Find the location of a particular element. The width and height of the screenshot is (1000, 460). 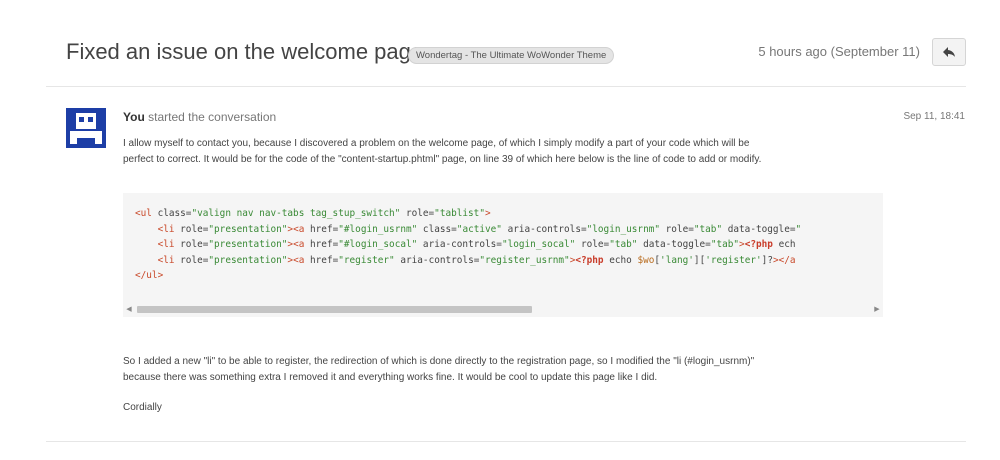

scrollbar-thumb is located at coordinates (334, 309).